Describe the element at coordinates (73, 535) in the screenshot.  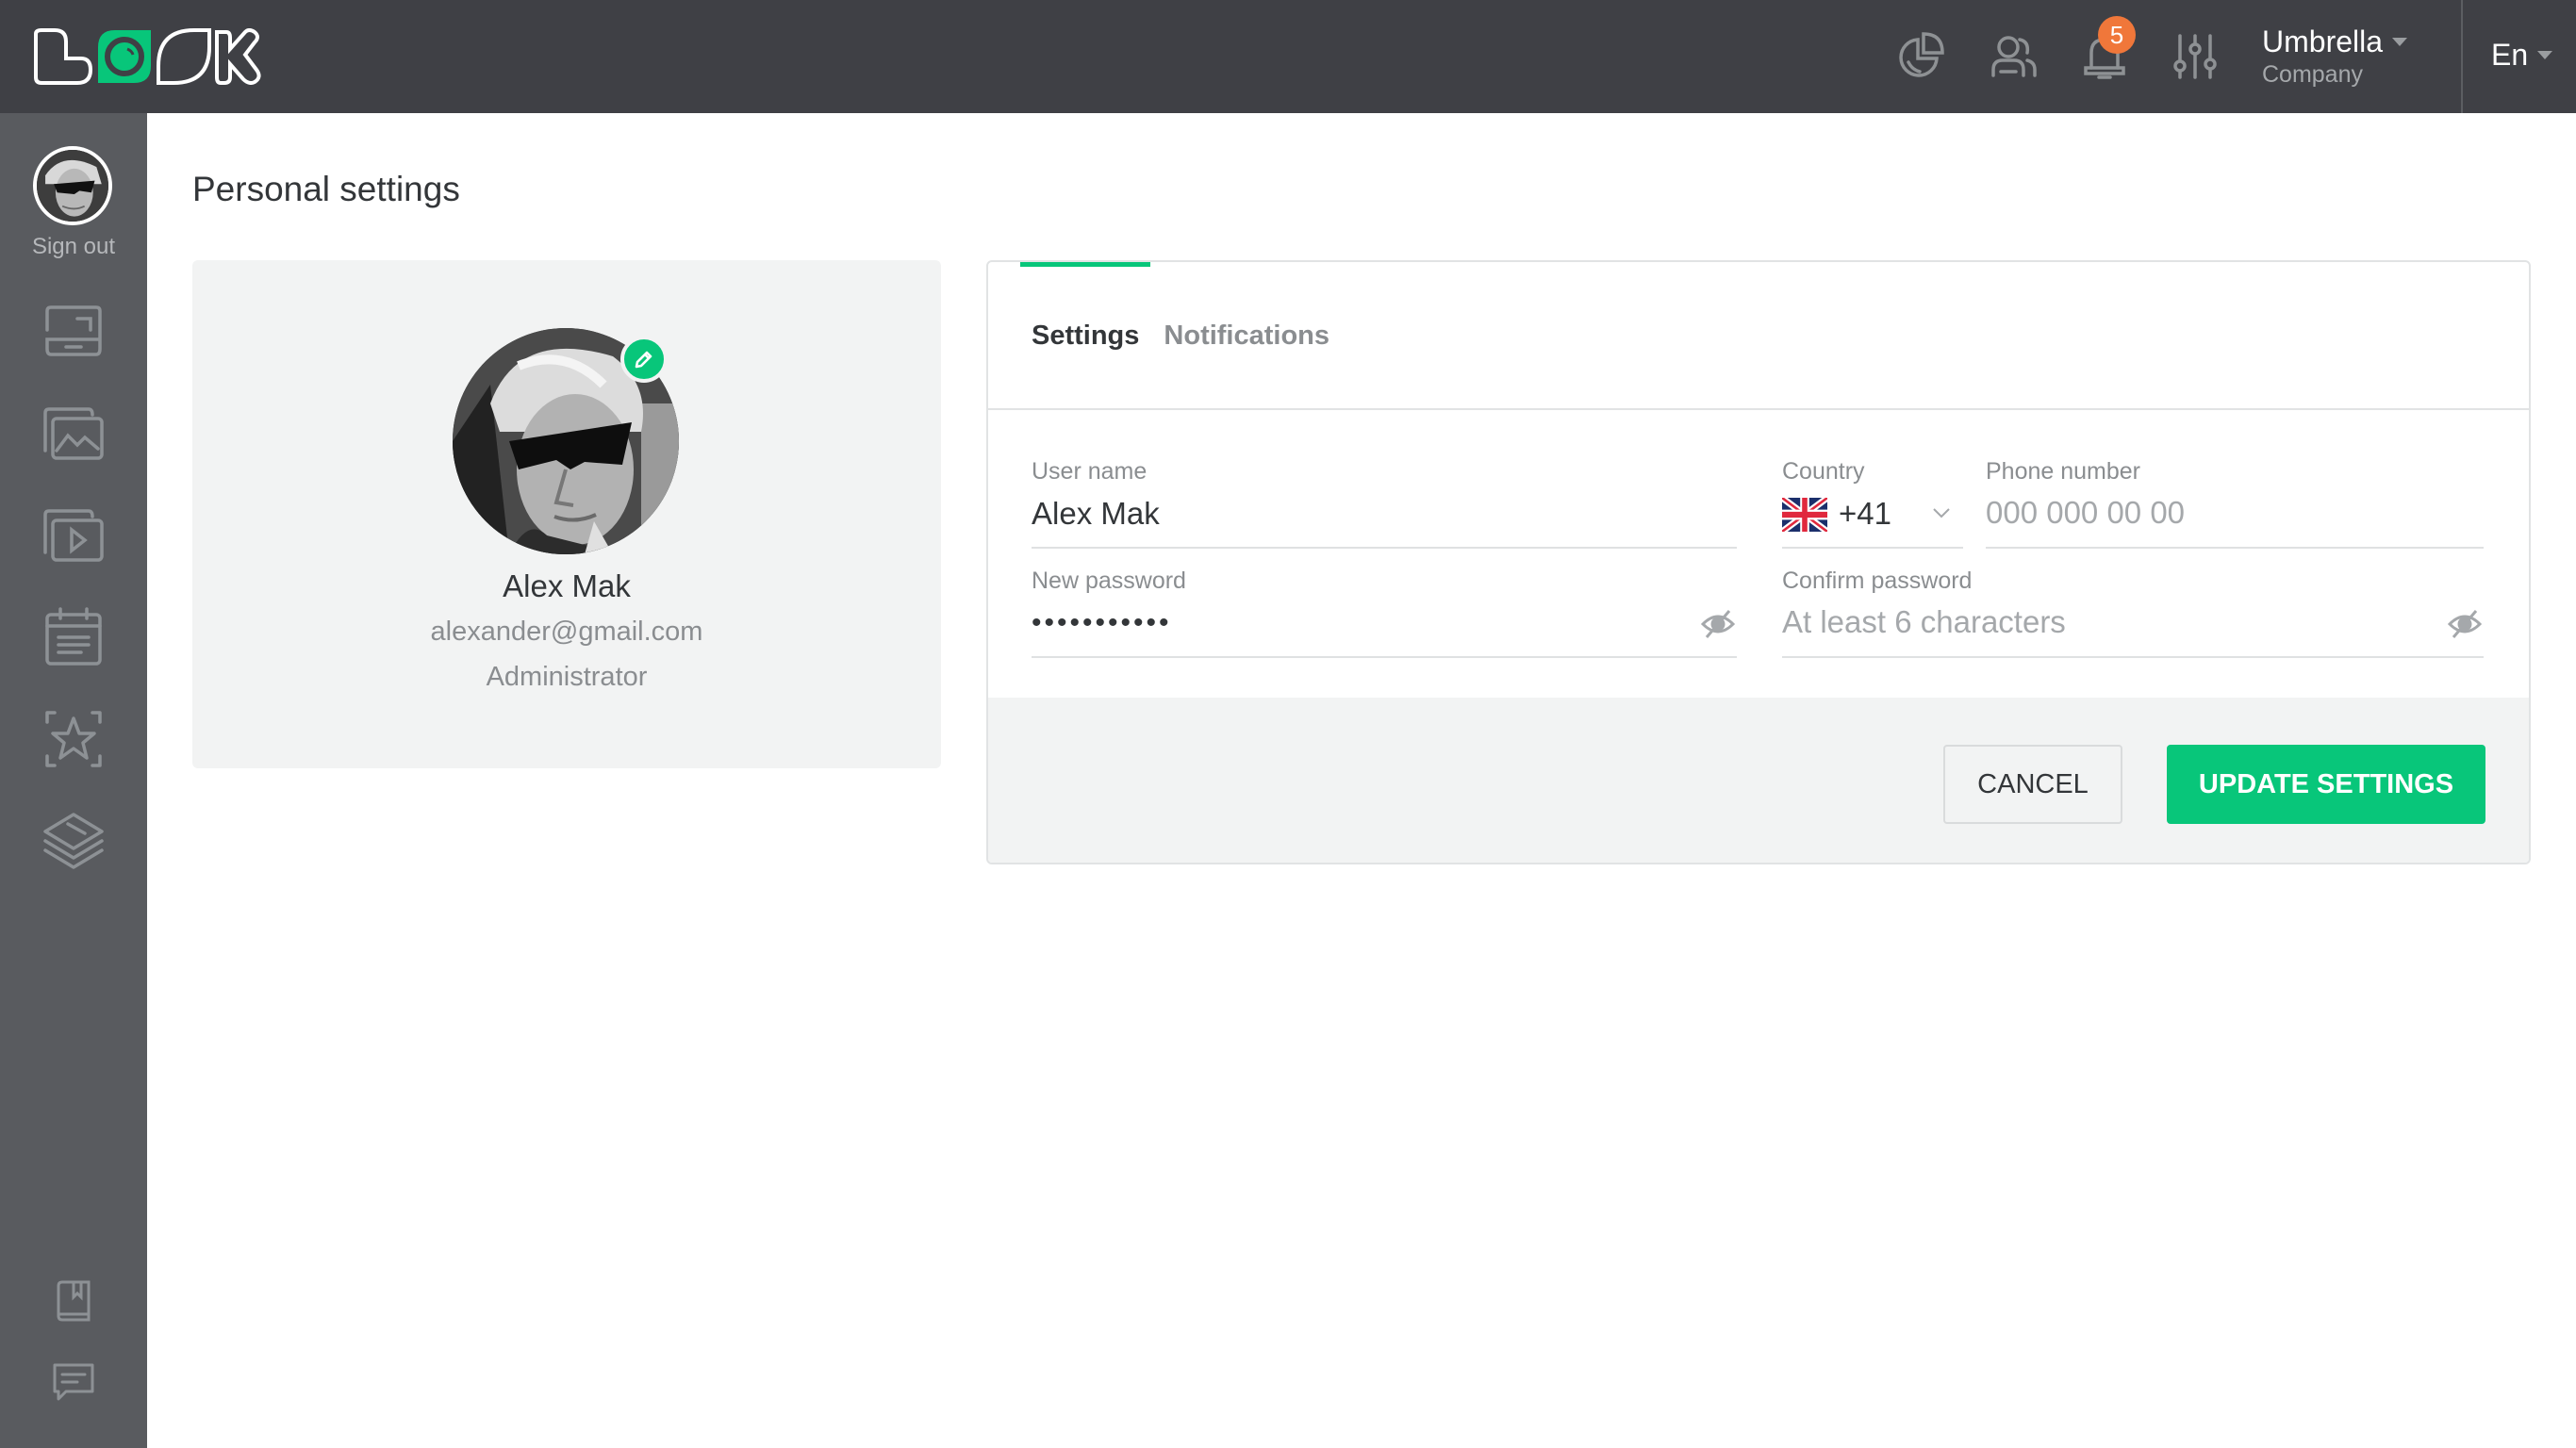
I see `videos-icon` at that location.